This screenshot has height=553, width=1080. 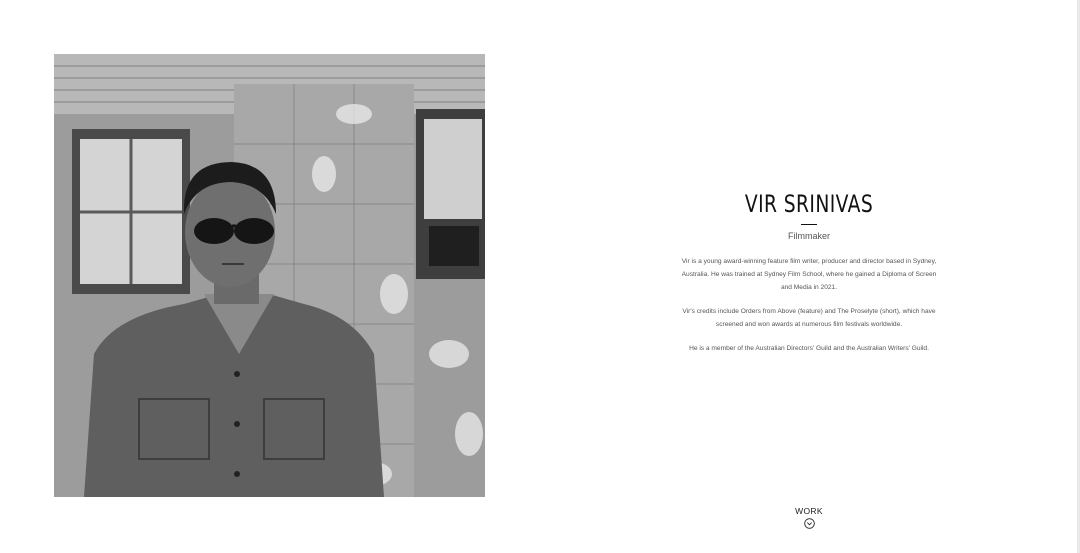 I want to click on profile-role: Filmmaker, so click(x=809, y=236).